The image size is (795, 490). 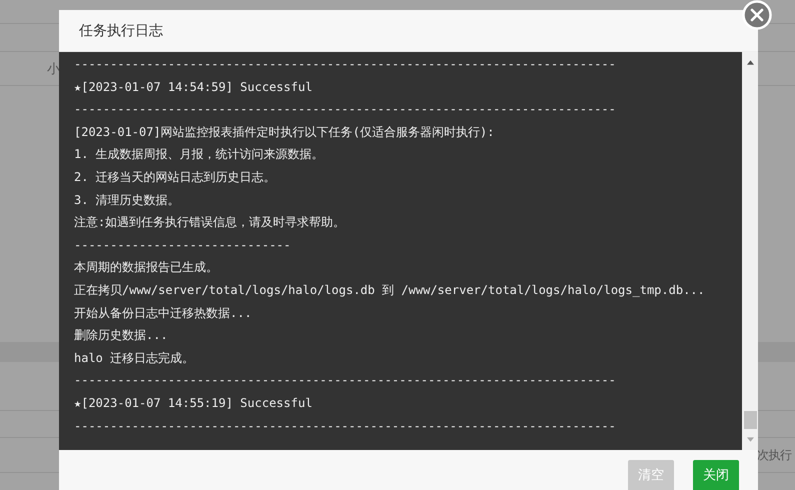 What do you see at coordinates (182, 245) in the screenshot?
I see `log-line: ------------------------------` at bounding box center [182, 245].